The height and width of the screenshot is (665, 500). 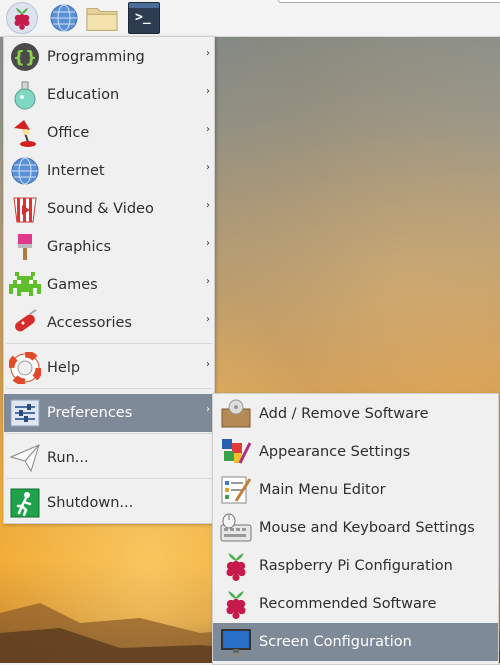 I want to click on menu-item-label: Graphics, so click(x=79, y=247).